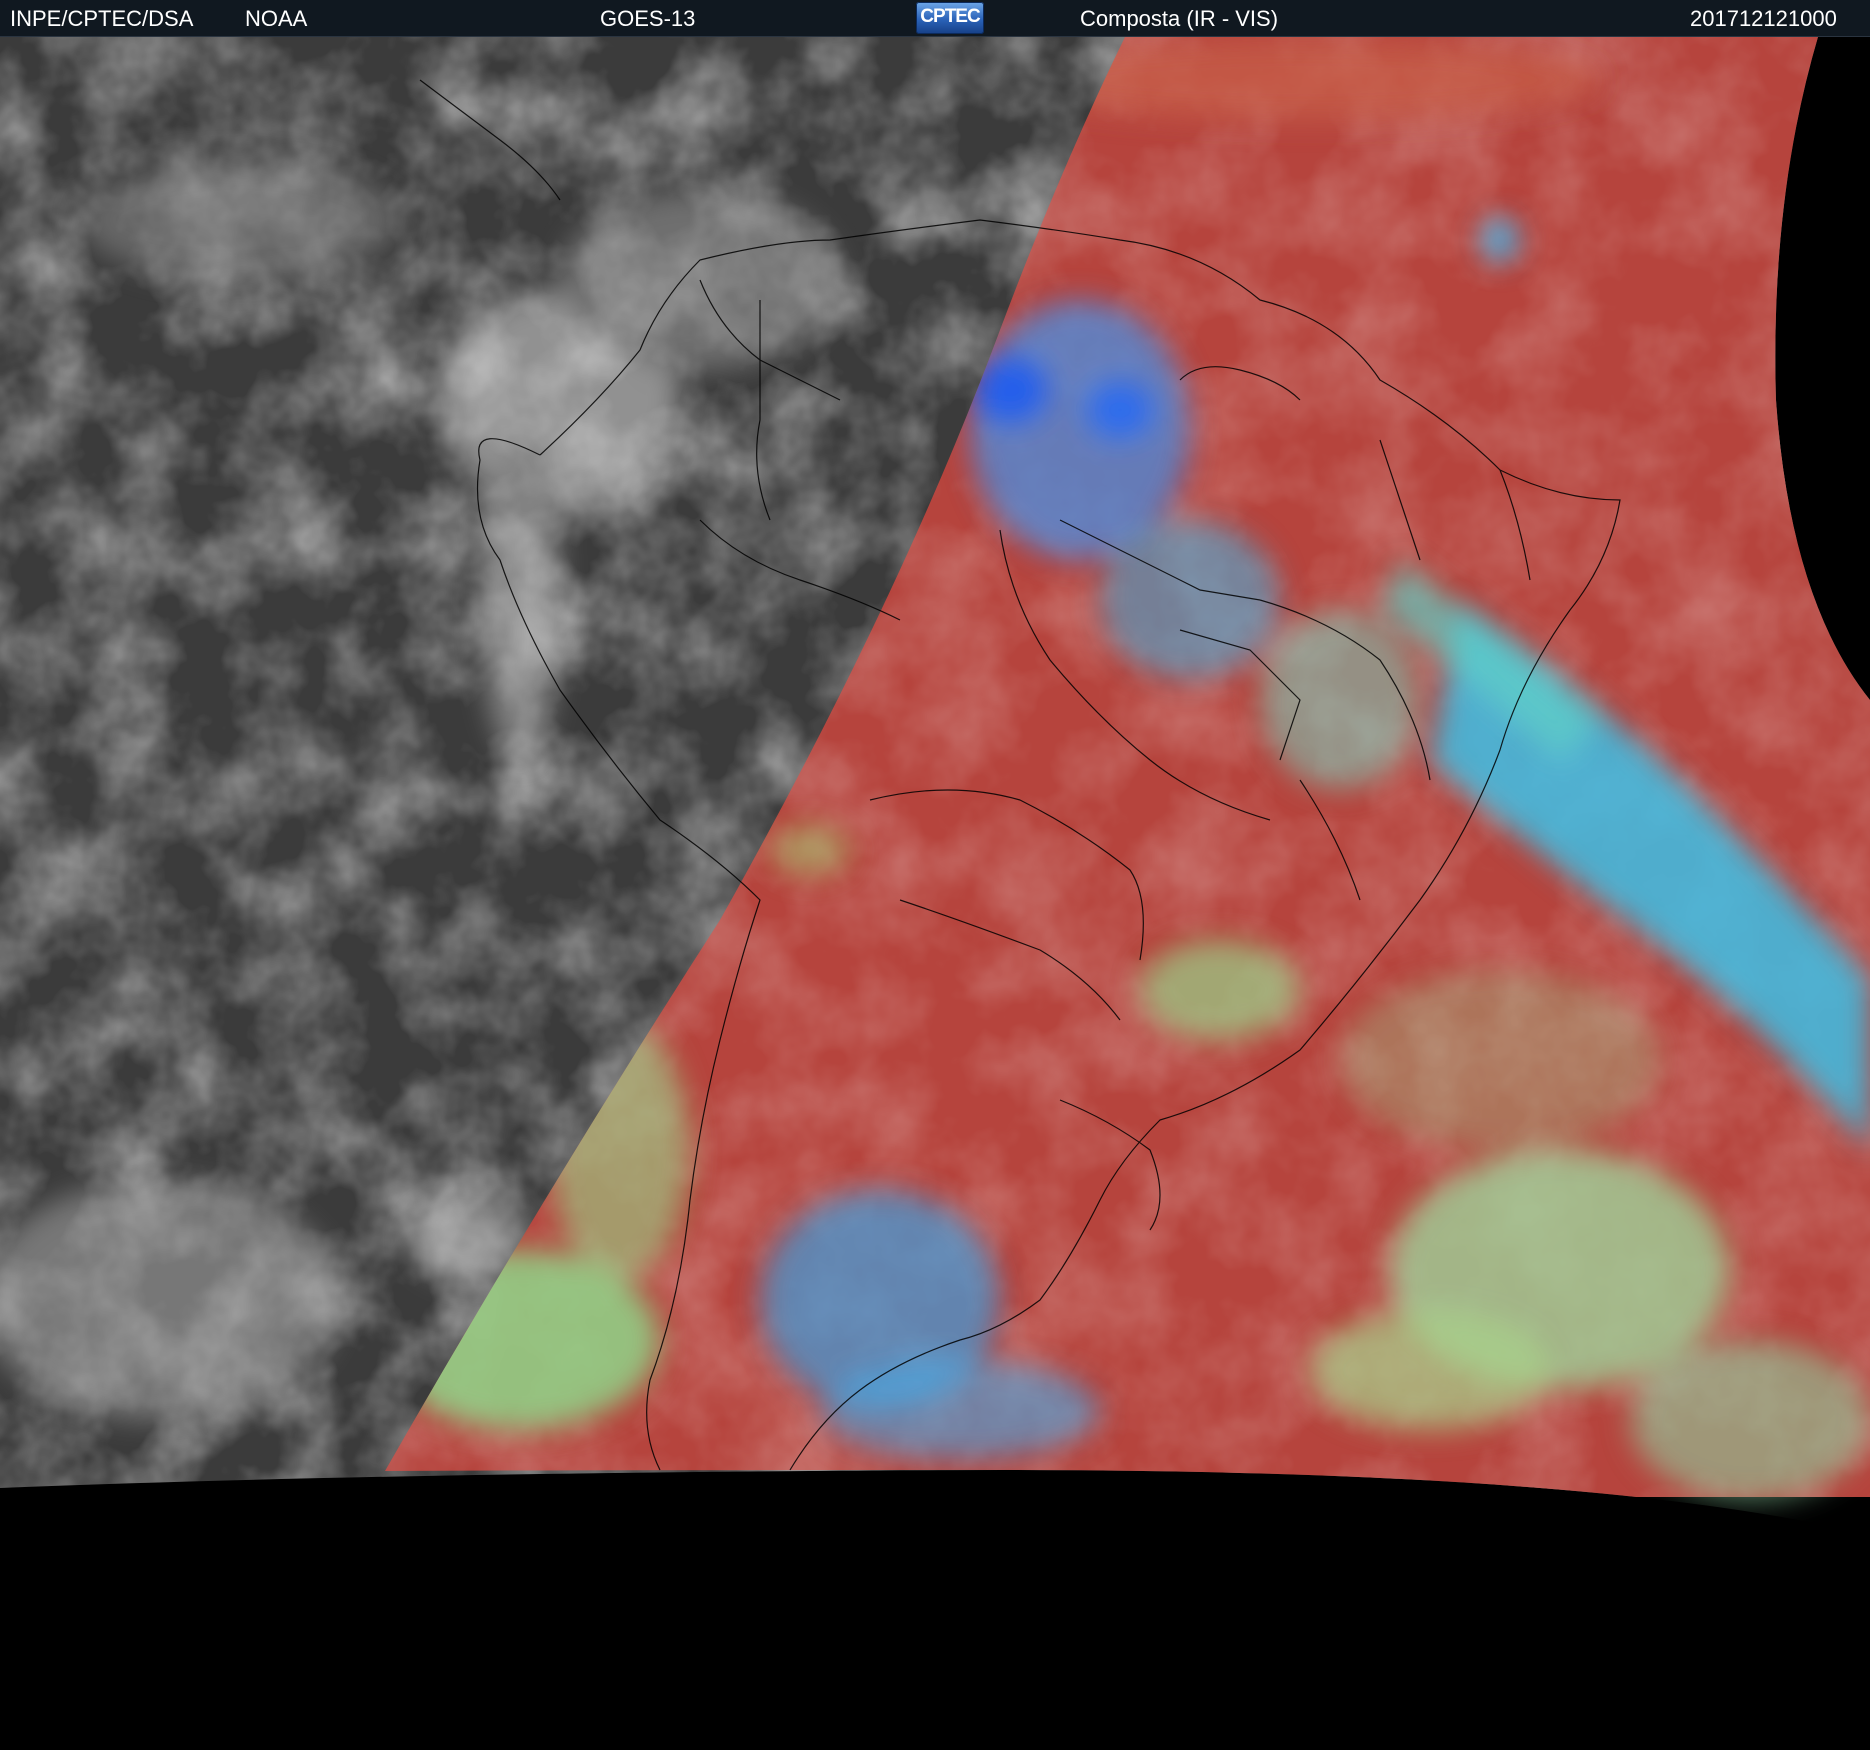  What do you see at coordinates (276, 18) in the screenshot?
I see `provider-label: NOAA` at bounding box center [276, 18].